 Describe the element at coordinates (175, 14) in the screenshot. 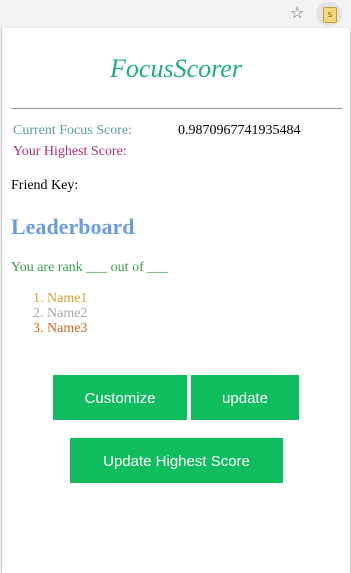

I see `browser-toolbar: ☆ S` at that location.